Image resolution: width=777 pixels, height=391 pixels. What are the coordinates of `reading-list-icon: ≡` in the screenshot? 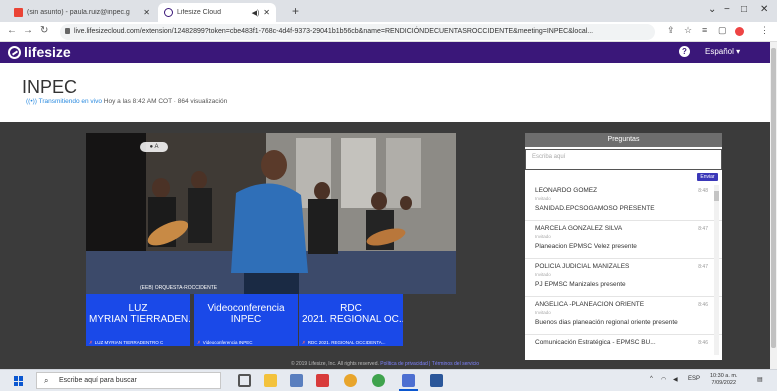 It's located at (704, 30).